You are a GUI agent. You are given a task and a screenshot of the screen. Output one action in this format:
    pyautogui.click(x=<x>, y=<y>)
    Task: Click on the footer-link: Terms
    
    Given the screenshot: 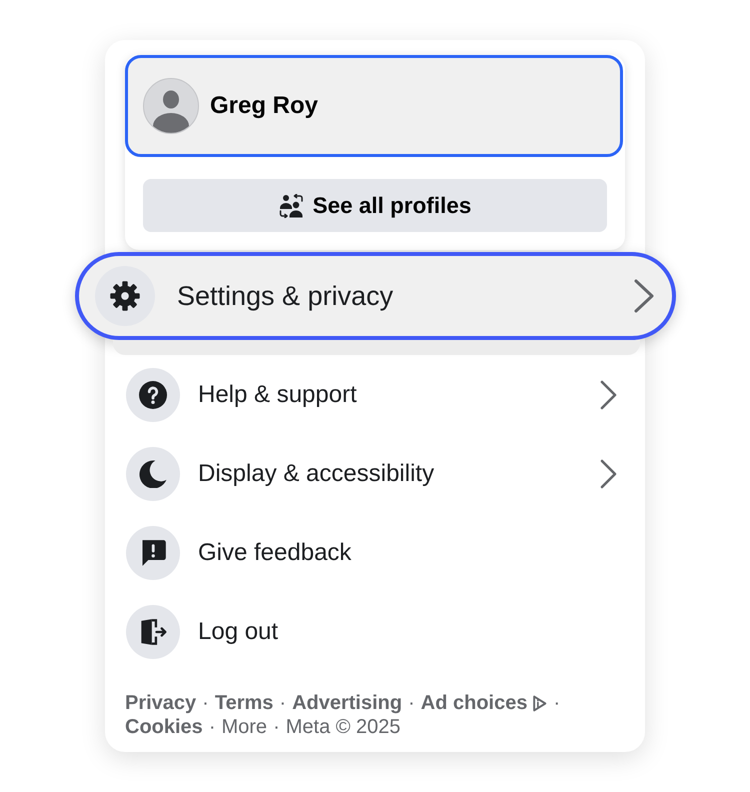 What is the action you would take?
    pyautogui.click(x=244, y=703)
    